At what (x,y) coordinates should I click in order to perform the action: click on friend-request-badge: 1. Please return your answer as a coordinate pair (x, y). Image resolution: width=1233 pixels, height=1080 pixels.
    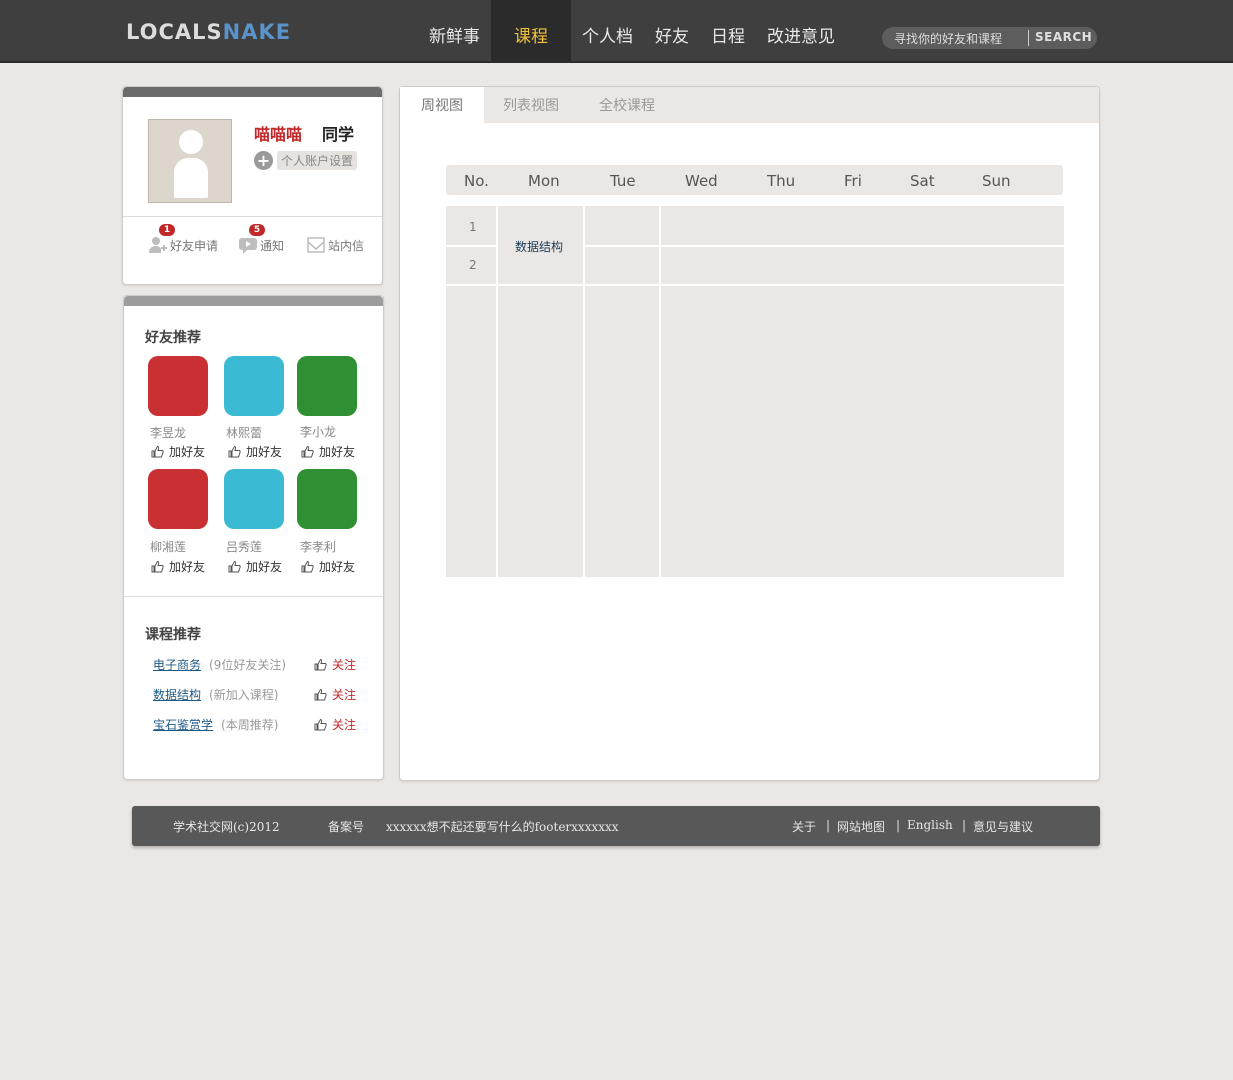
    Looking at the image, I should click on (167, 230).